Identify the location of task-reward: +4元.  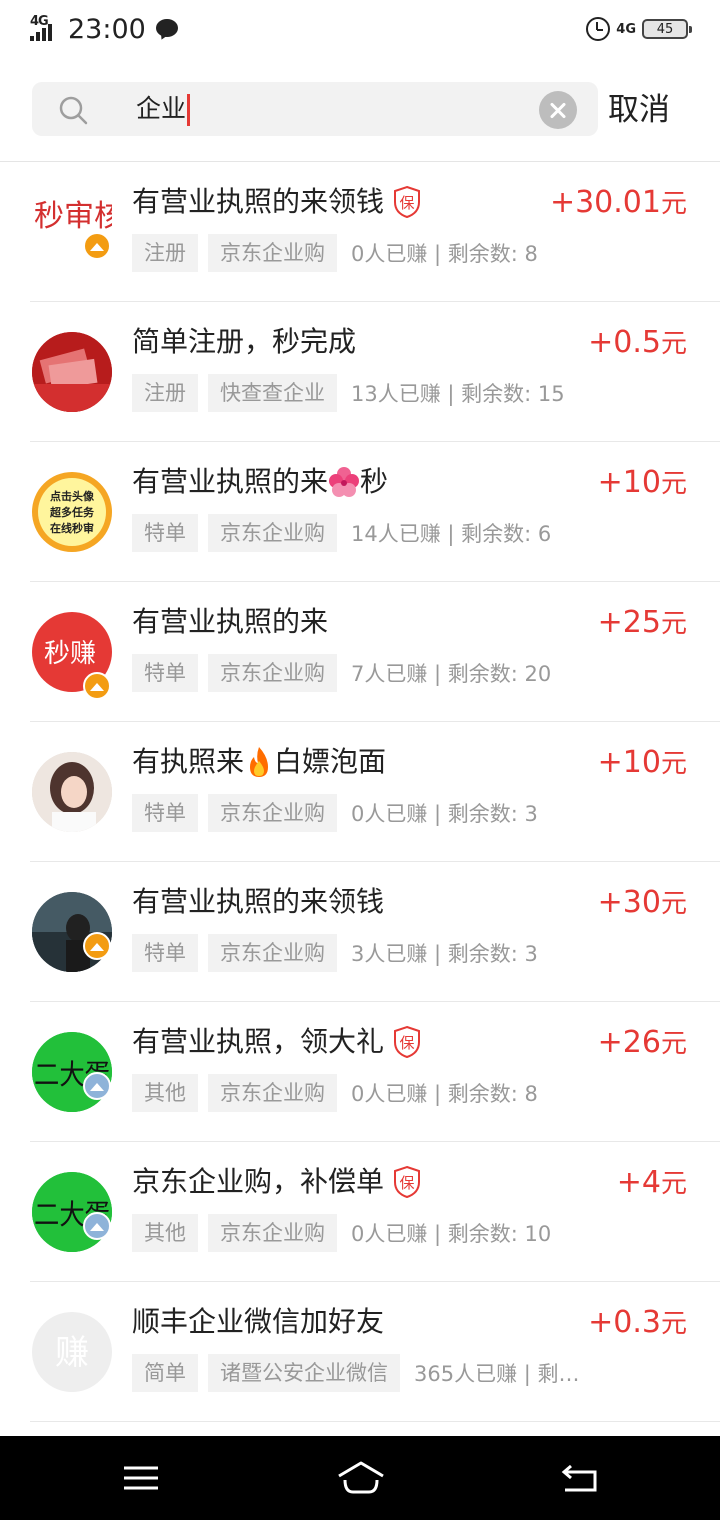
(651, 1182).